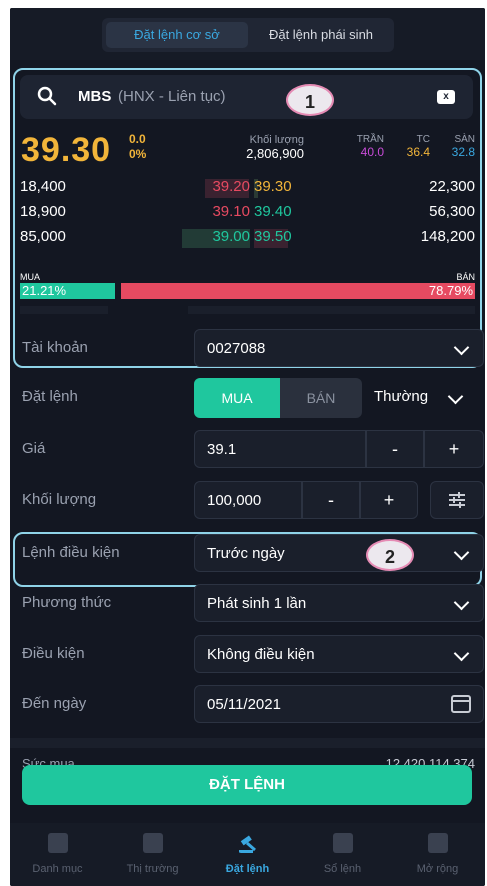 The height and width of the screenshot is (886, 487). Describe the element at coordinates (298, 291) in the screenshot. I see `sell-ratio-fill: 78.79%` at that location.